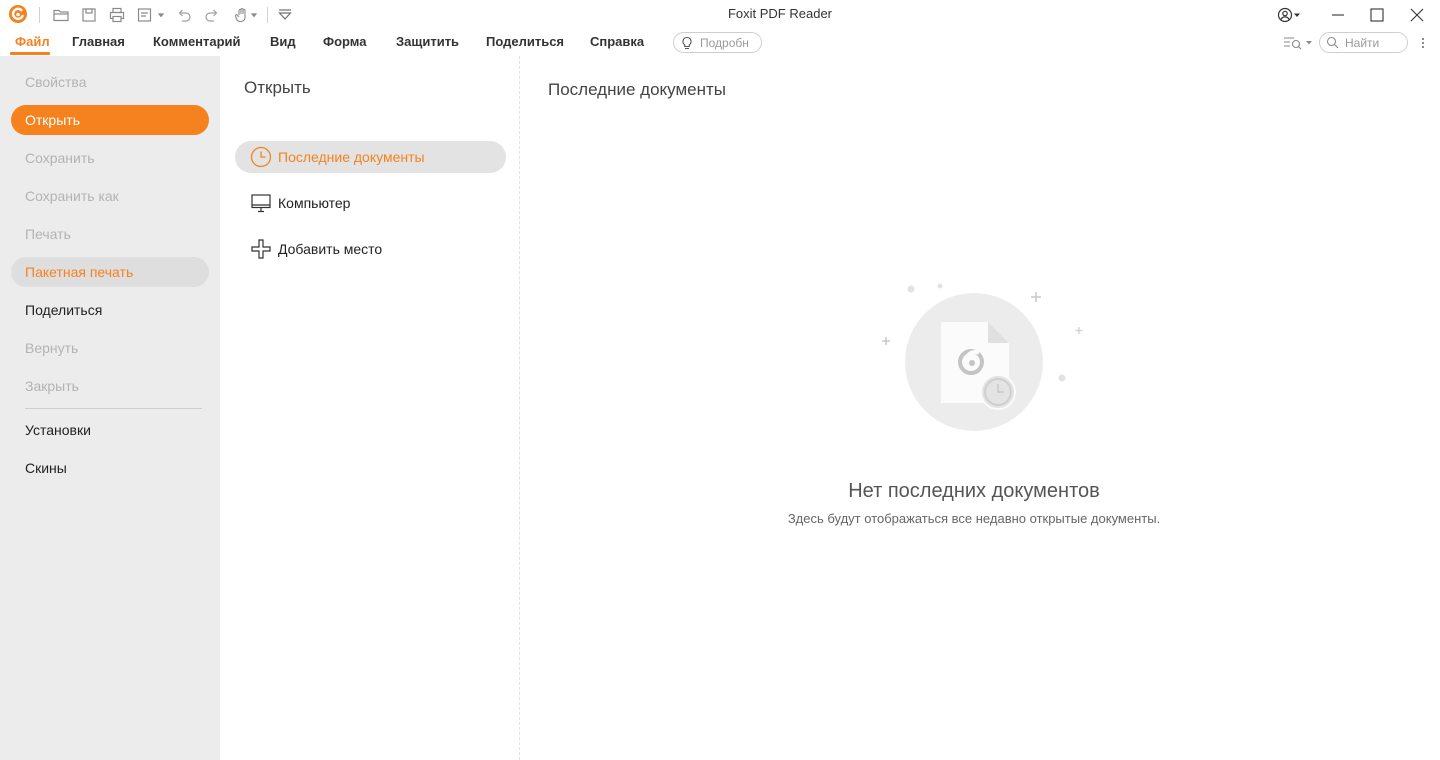  Describe the element at coordinates (982, 357) in the screenshot. I see `empty-recent-illustration` at that location.